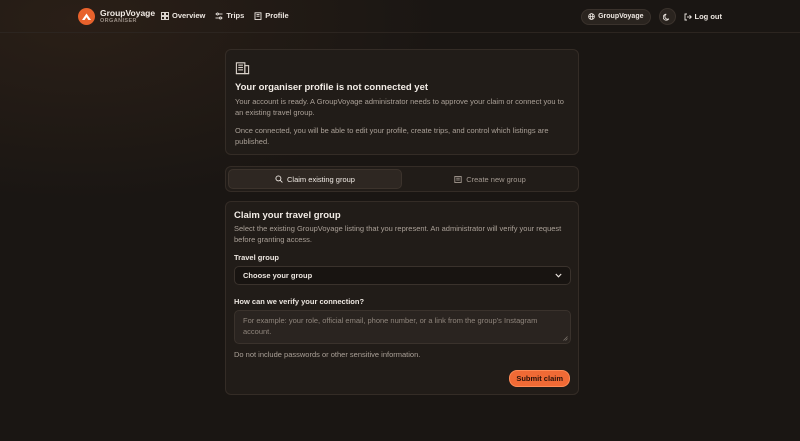 This screenshot has height=441, width=800. What do you see at coordinates (558, 275) in the screenshot?
I see `chevron-down-icon` at bounding box center [558, 275].